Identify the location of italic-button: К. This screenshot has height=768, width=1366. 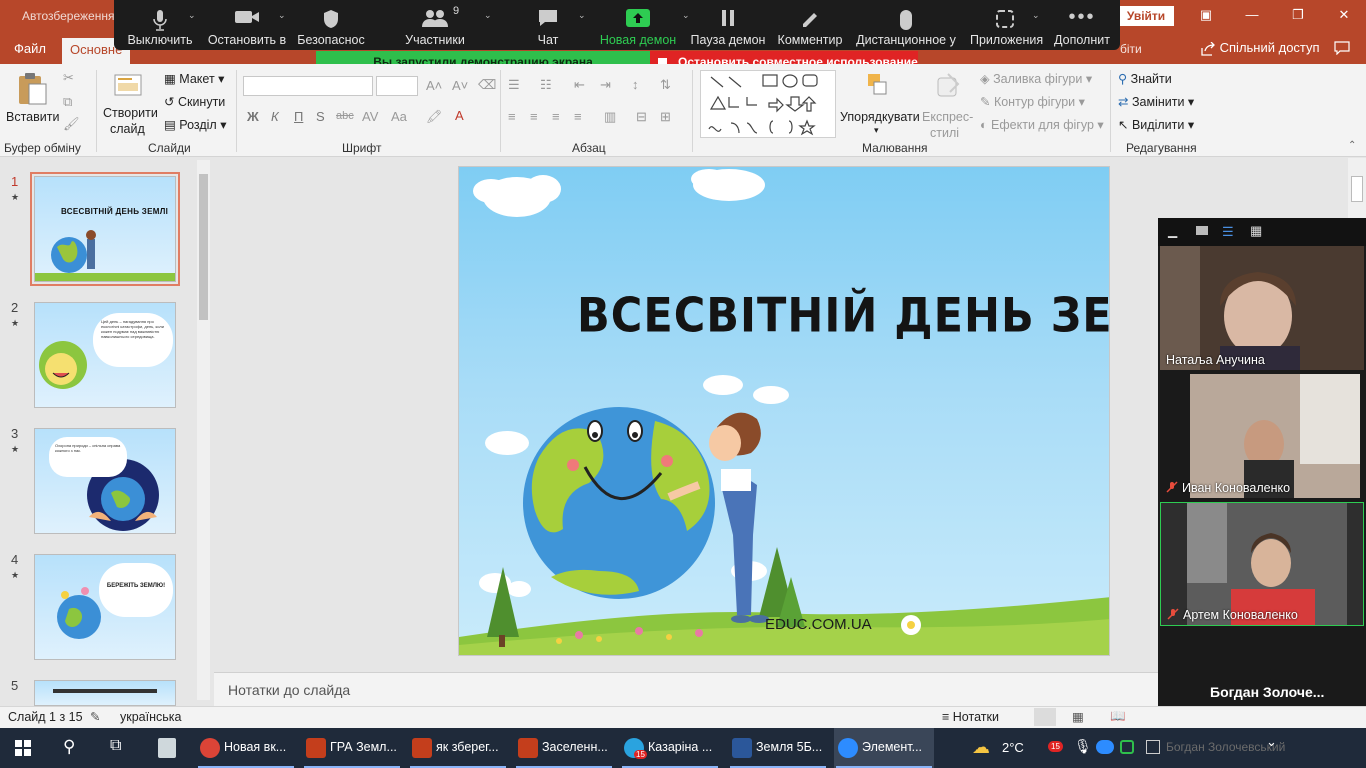
(275, 116).